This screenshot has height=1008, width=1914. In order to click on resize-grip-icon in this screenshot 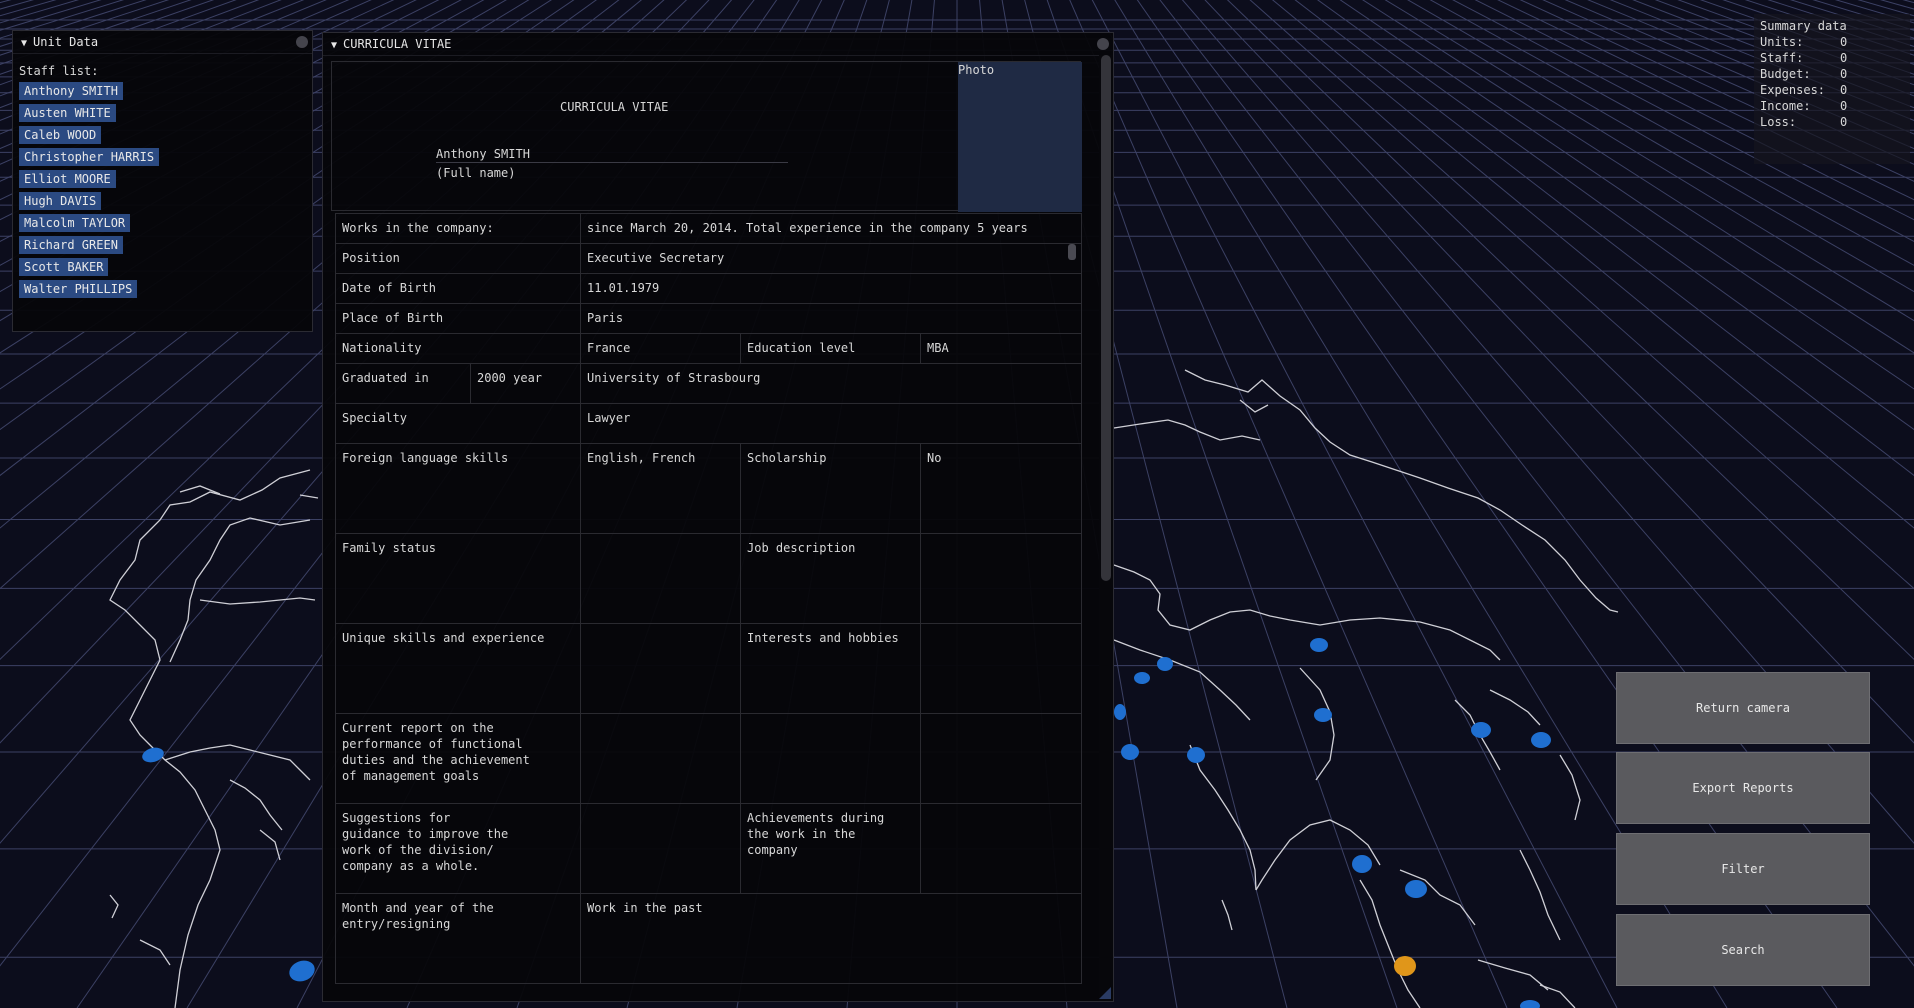, I will do `click(1105, 993)`.